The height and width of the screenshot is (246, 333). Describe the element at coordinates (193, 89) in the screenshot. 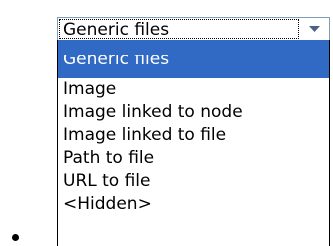

I see `option-image: Image` at that location.